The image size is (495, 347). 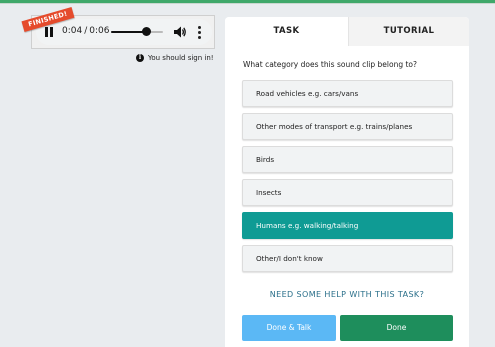 What do you see at coordinates (72, 31) in the screenshot?
I see `current-time: 0:04` at bounding box center [72, 31].